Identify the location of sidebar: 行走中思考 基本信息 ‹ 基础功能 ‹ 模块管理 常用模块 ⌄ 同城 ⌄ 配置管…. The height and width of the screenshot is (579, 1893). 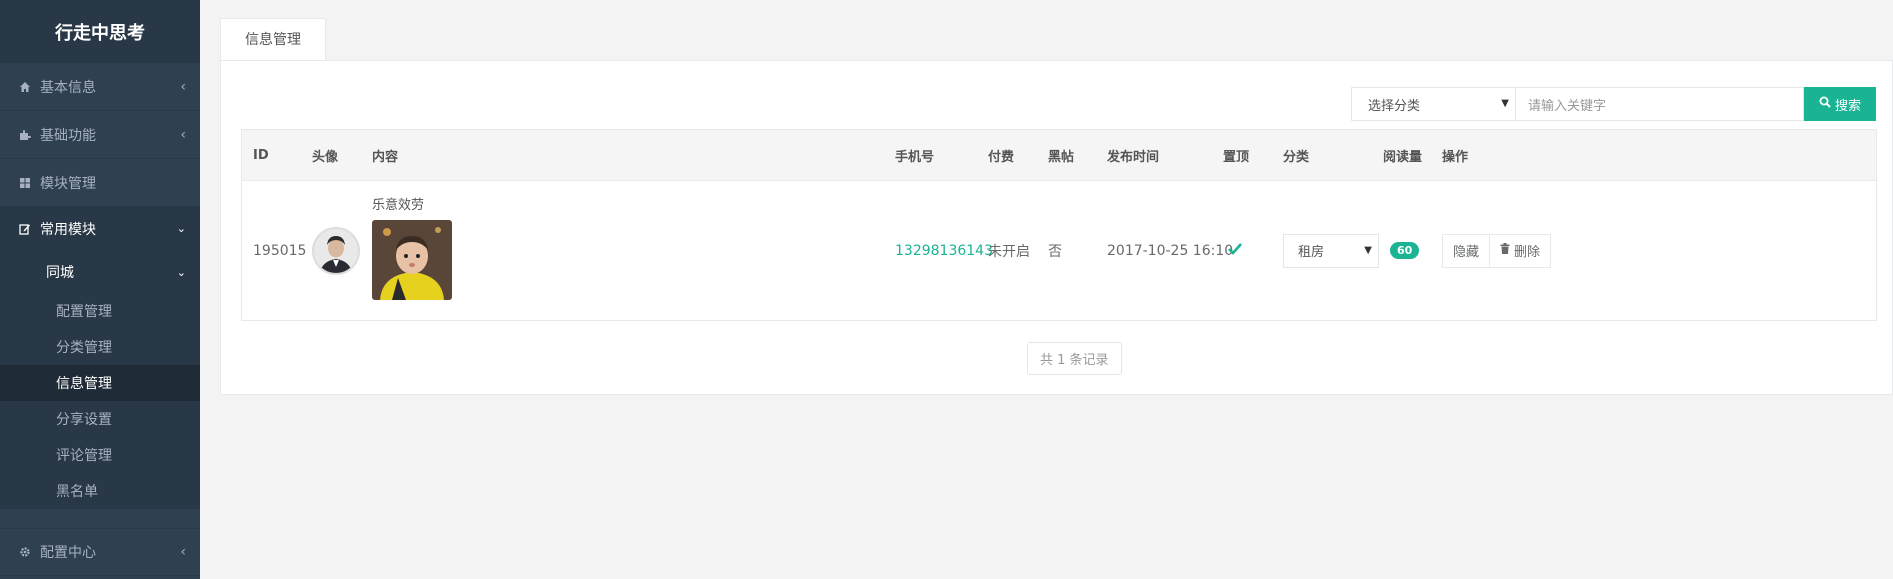
(100, 289).